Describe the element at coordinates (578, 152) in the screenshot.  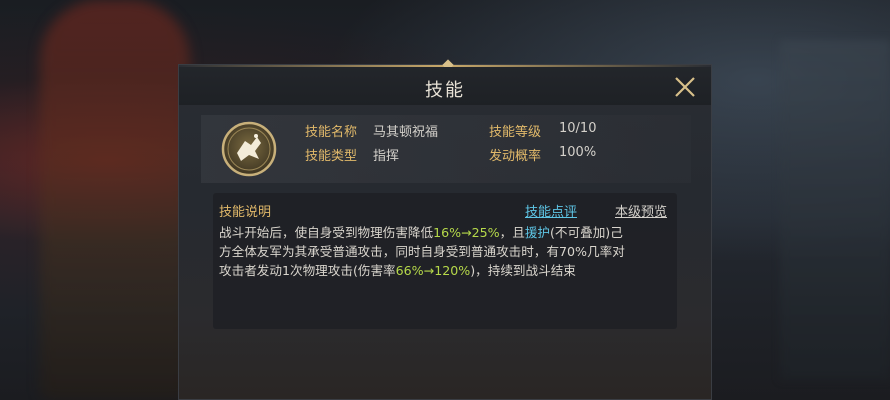
I see `skill-chance-value: 100%` at that location.